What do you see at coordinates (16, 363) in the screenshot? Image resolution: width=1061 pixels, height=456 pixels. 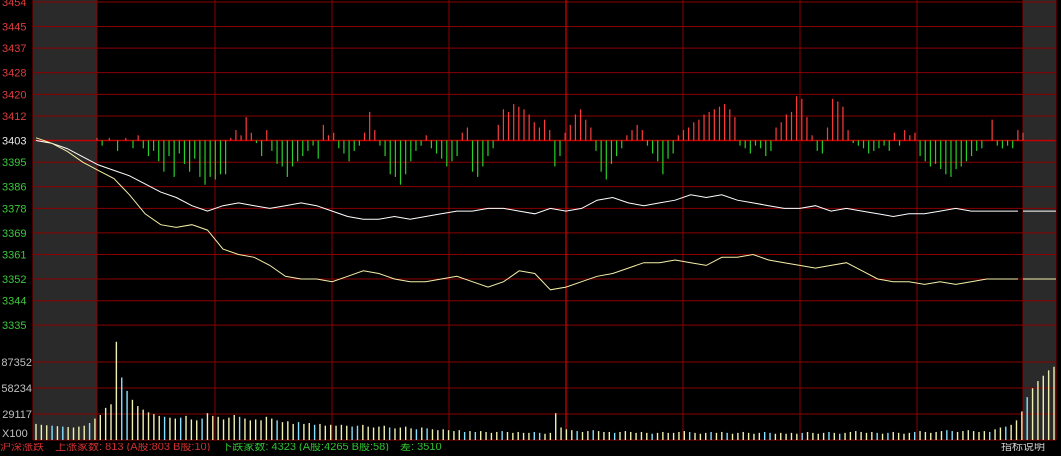 I see `volume-tick-label: 87352` at bounding box center [16, 363].